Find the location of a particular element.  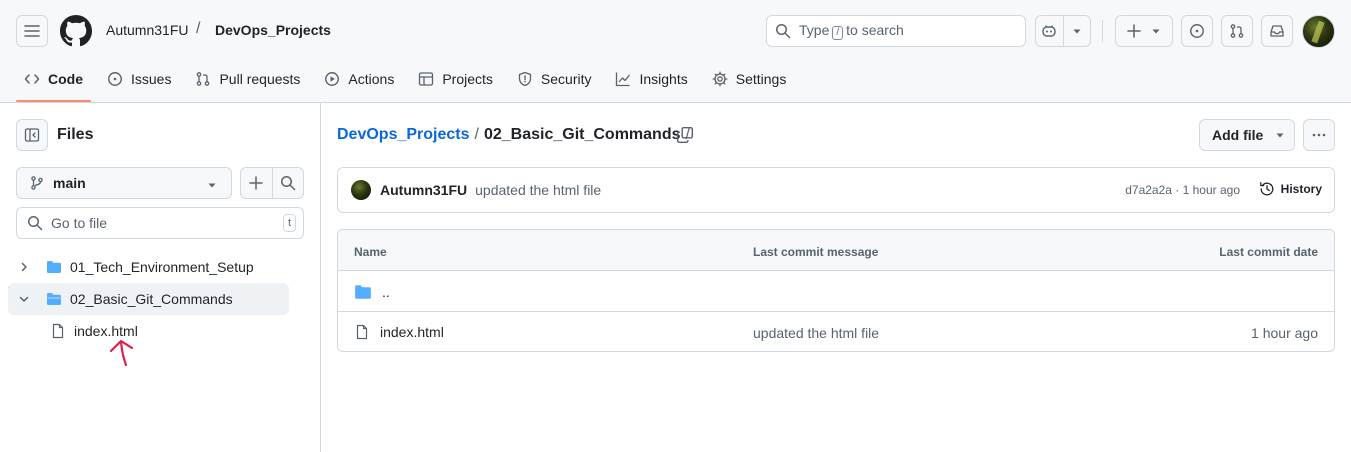

sidebar-collapse-icon is located at coordinates (32, 135).